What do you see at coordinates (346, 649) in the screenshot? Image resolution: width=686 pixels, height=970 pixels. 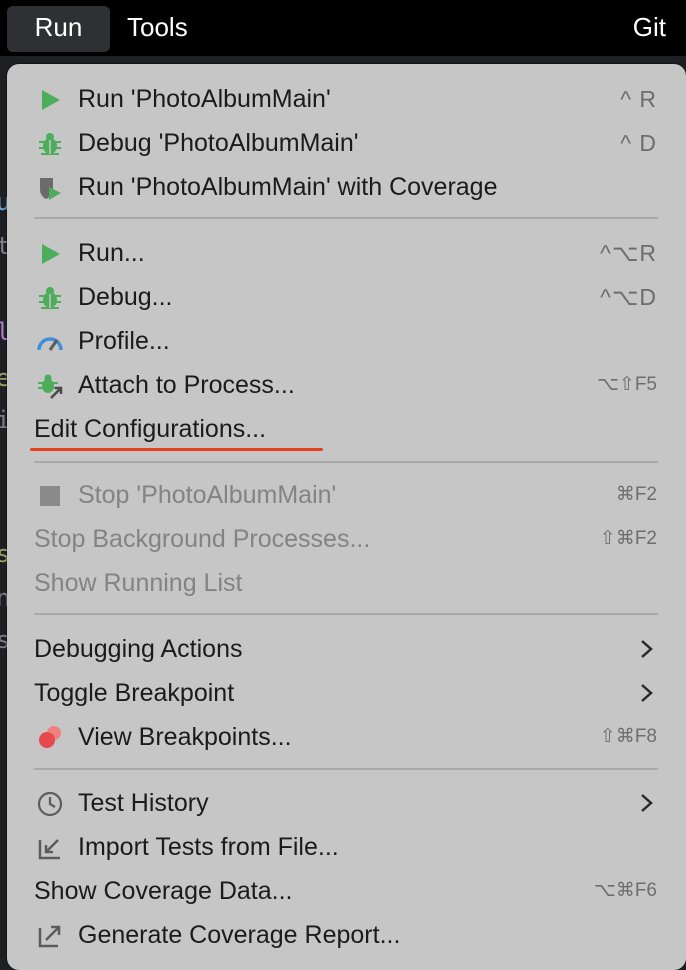 I see `menu-item-debugging-actions: Debugging Actions` at bounding box center [346, 649].